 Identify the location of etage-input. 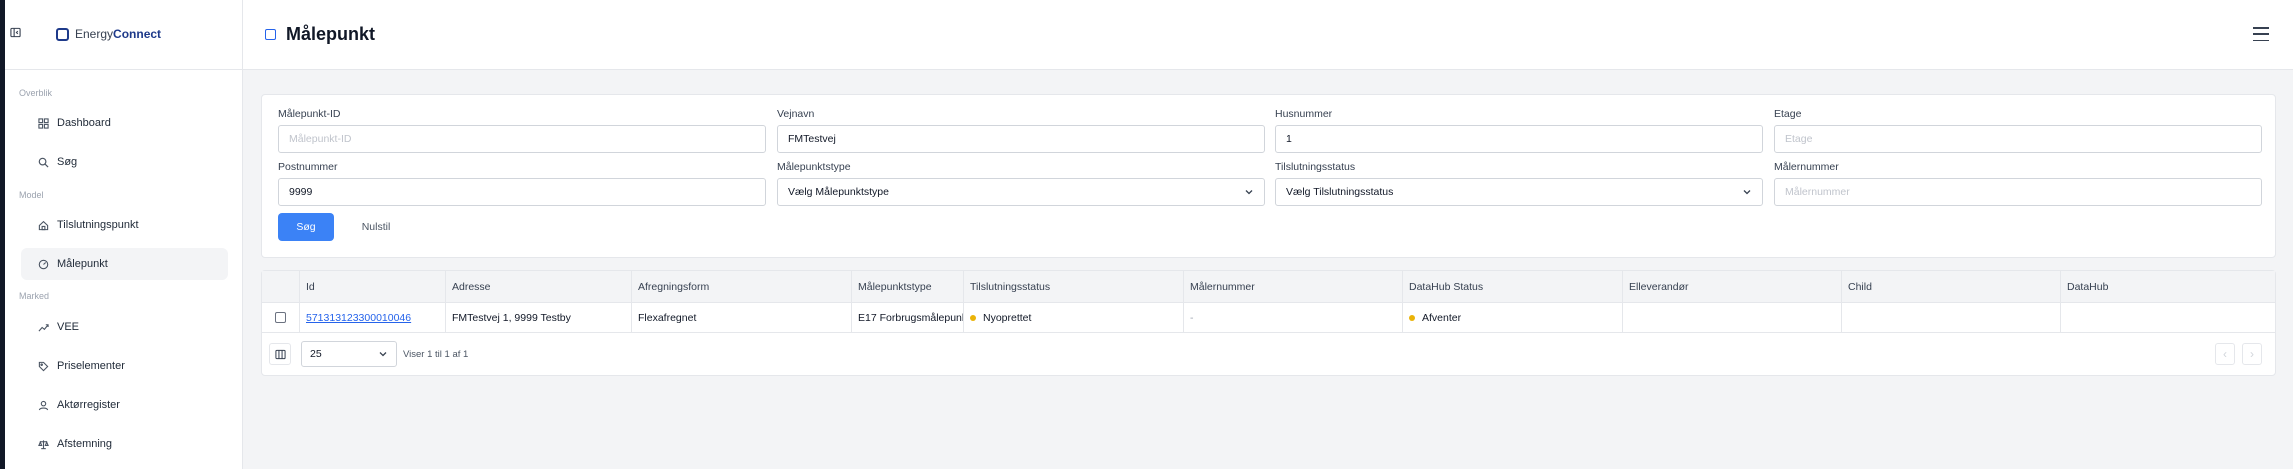
(2018, 139).